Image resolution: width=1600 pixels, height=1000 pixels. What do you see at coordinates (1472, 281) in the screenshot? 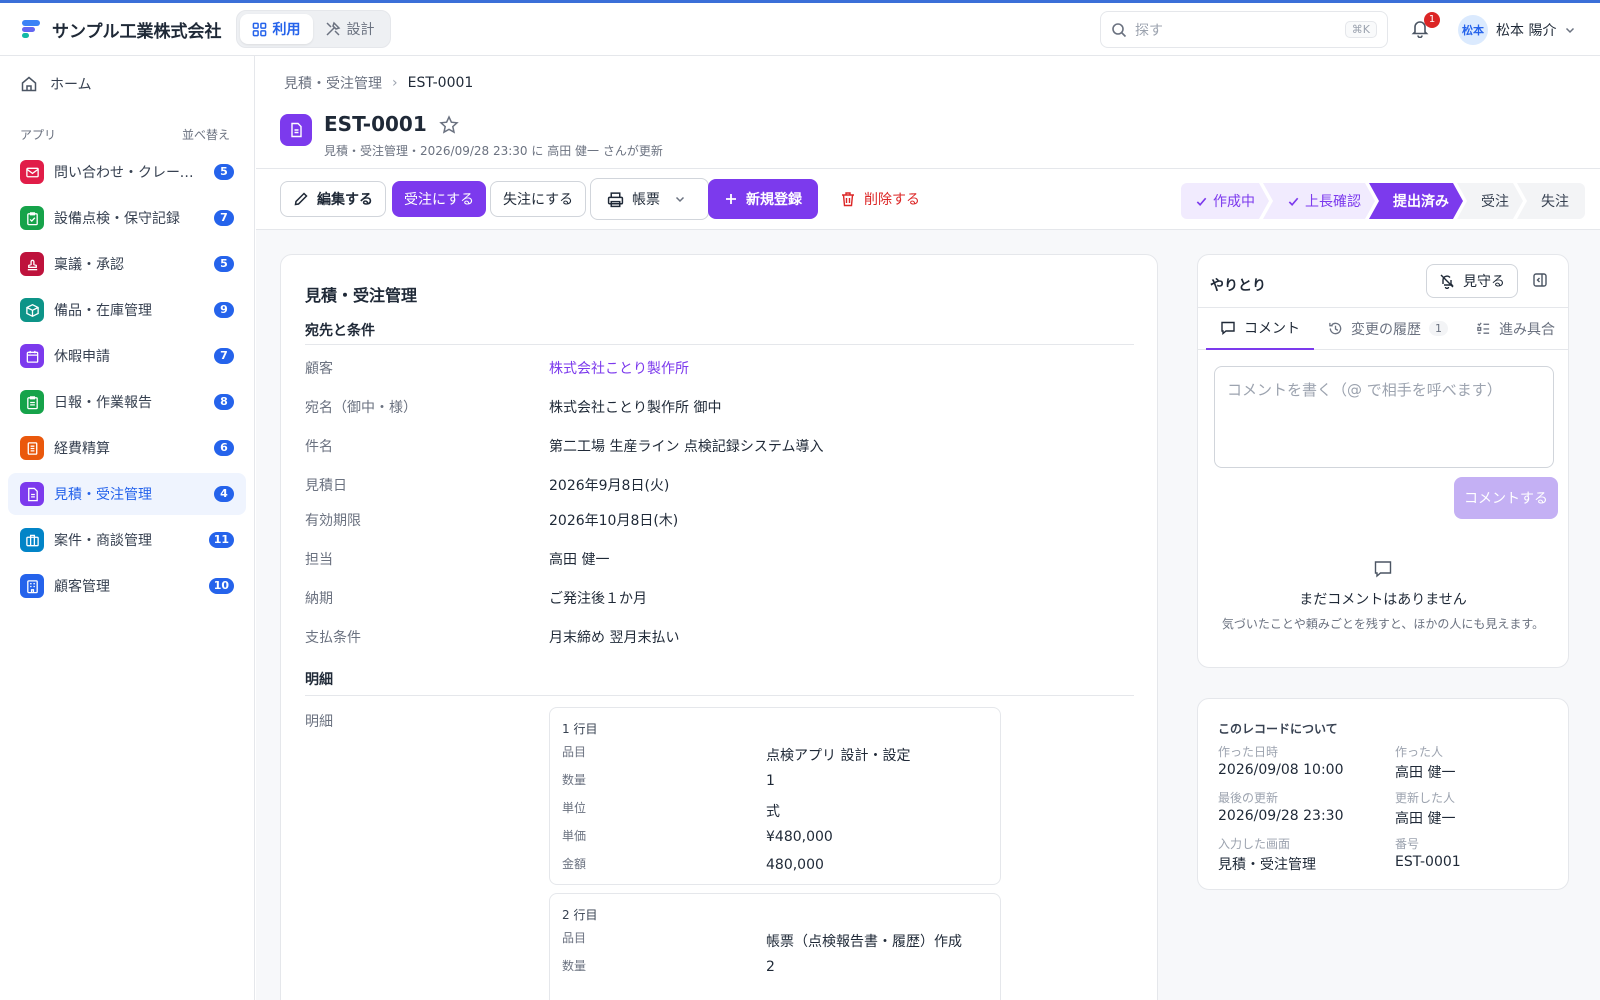
I see `watch-button: 見守る` at bounding box center [1472, 281].